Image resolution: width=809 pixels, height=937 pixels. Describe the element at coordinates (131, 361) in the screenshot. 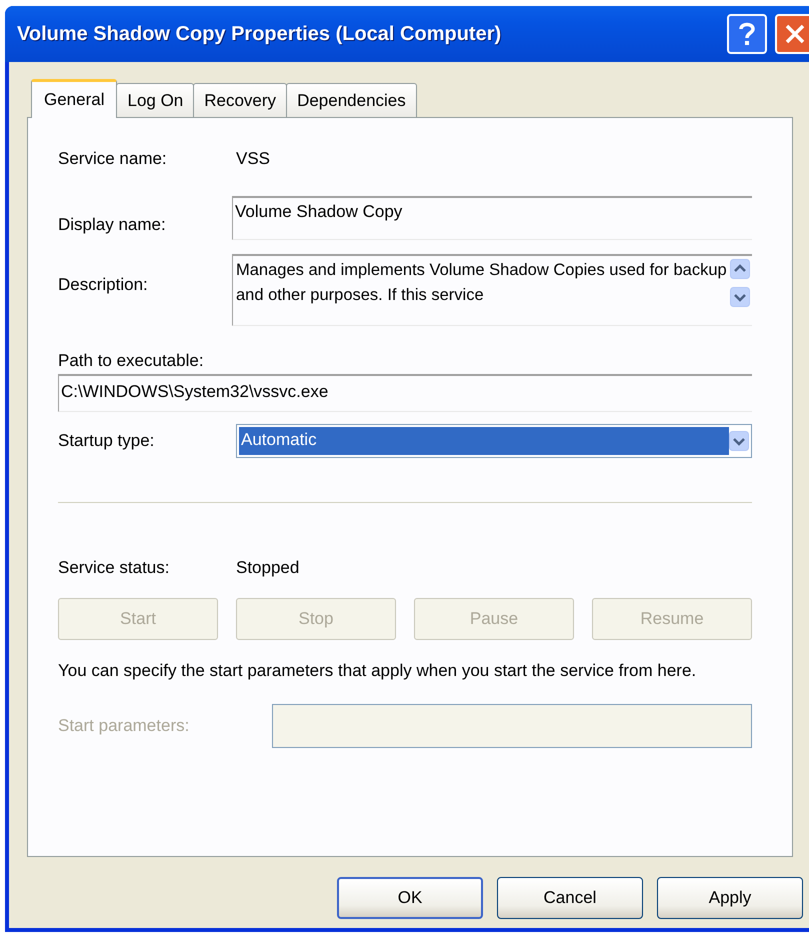

I see `field-label: Path to executable:` at that location.